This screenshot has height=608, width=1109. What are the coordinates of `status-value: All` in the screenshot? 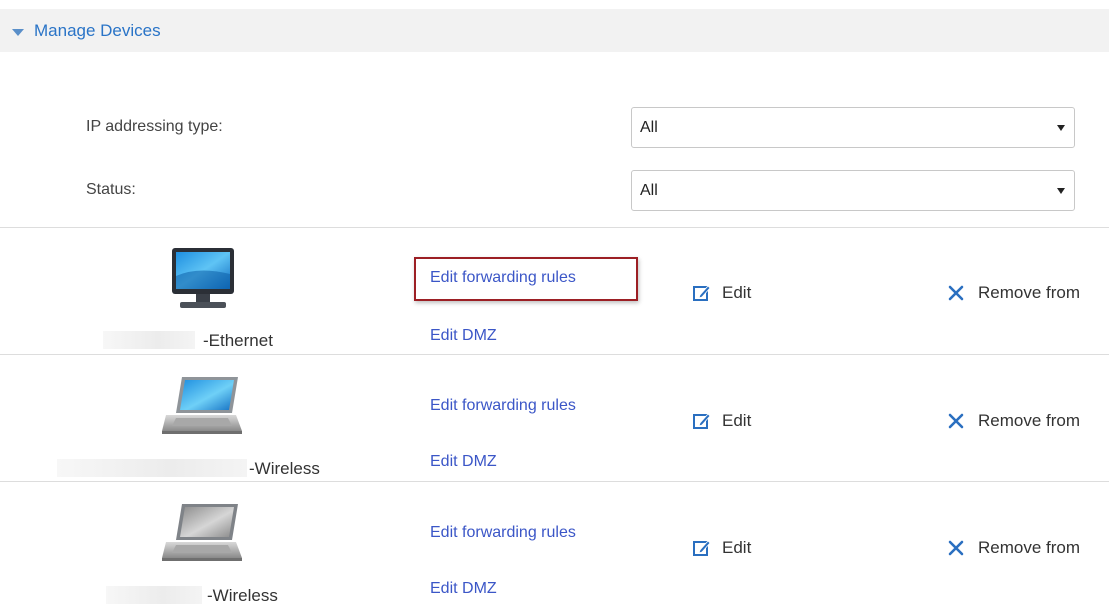 It's located at (649, 190).